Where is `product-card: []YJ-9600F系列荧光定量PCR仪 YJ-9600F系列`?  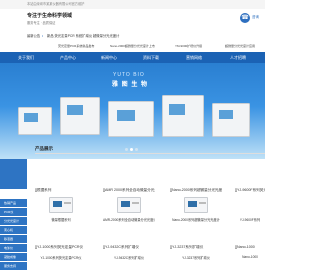 product-card: []YJ-9600F系列荧光定量PCR仪 YJ-9600F系列 is located at coordinates (250, 205).